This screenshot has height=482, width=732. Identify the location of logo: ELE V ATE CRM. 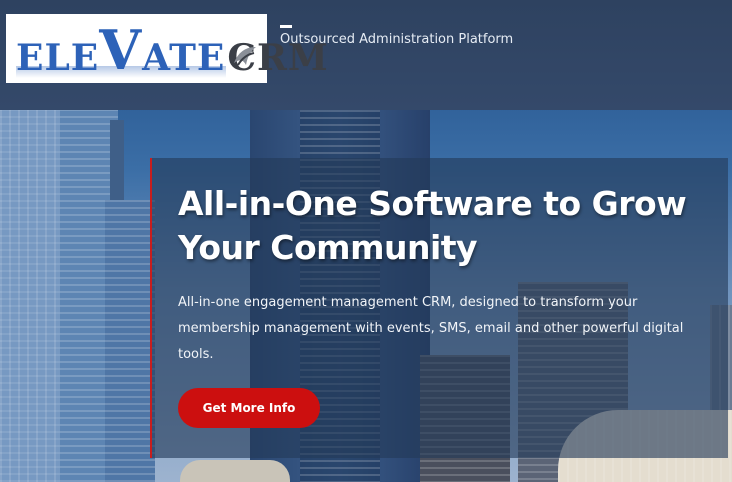
(167, 48).